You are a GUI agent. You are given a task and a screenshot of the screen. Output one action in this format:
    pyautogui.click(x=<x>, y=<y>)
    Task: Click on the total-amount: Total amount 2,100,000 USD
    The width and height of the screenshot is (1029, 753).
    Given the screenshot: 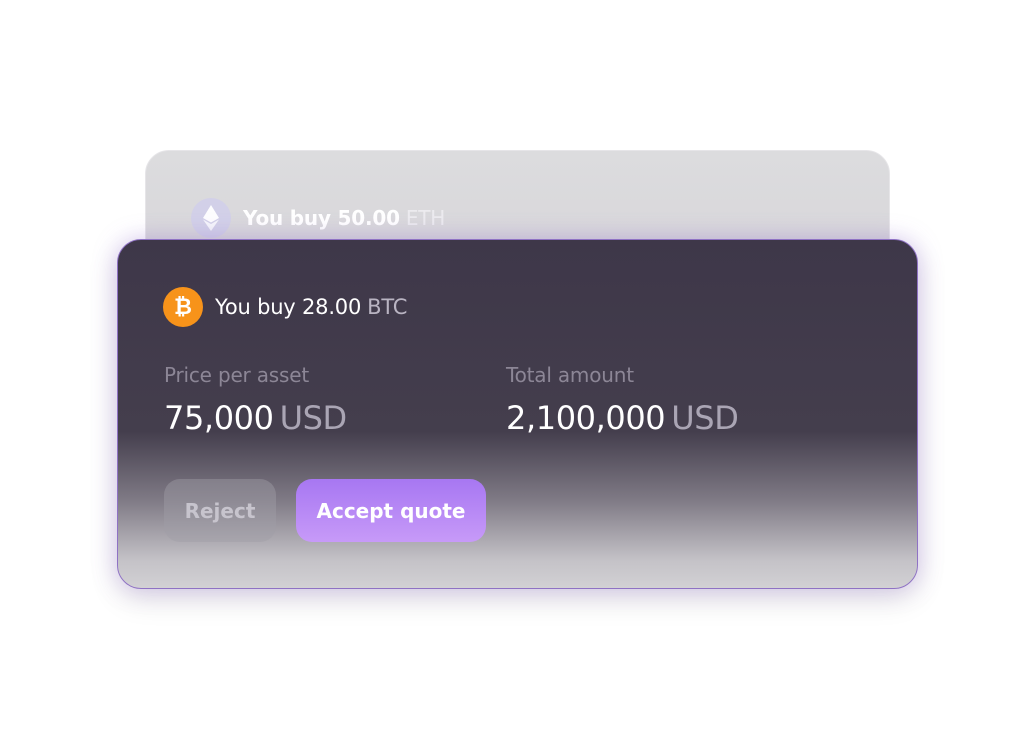 What is the action you would take?
    pyautogui.click(x=622, y=400)
    